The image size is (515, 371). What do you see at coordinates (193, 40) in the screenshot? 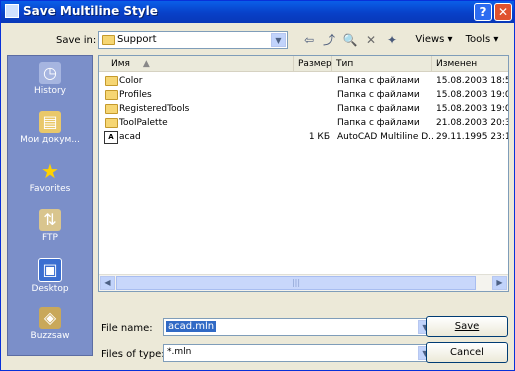
I see `save-in-dropdown: Support ▼` at bounding box center [193, 40].